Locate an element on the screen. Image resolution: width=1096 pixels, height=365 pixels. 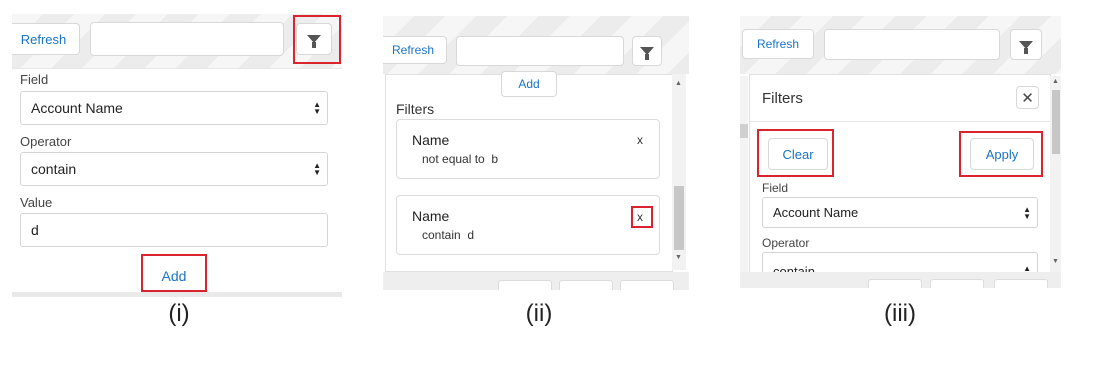
operator-select: contain ▲ ▼ is located at coordinates (174, 169).